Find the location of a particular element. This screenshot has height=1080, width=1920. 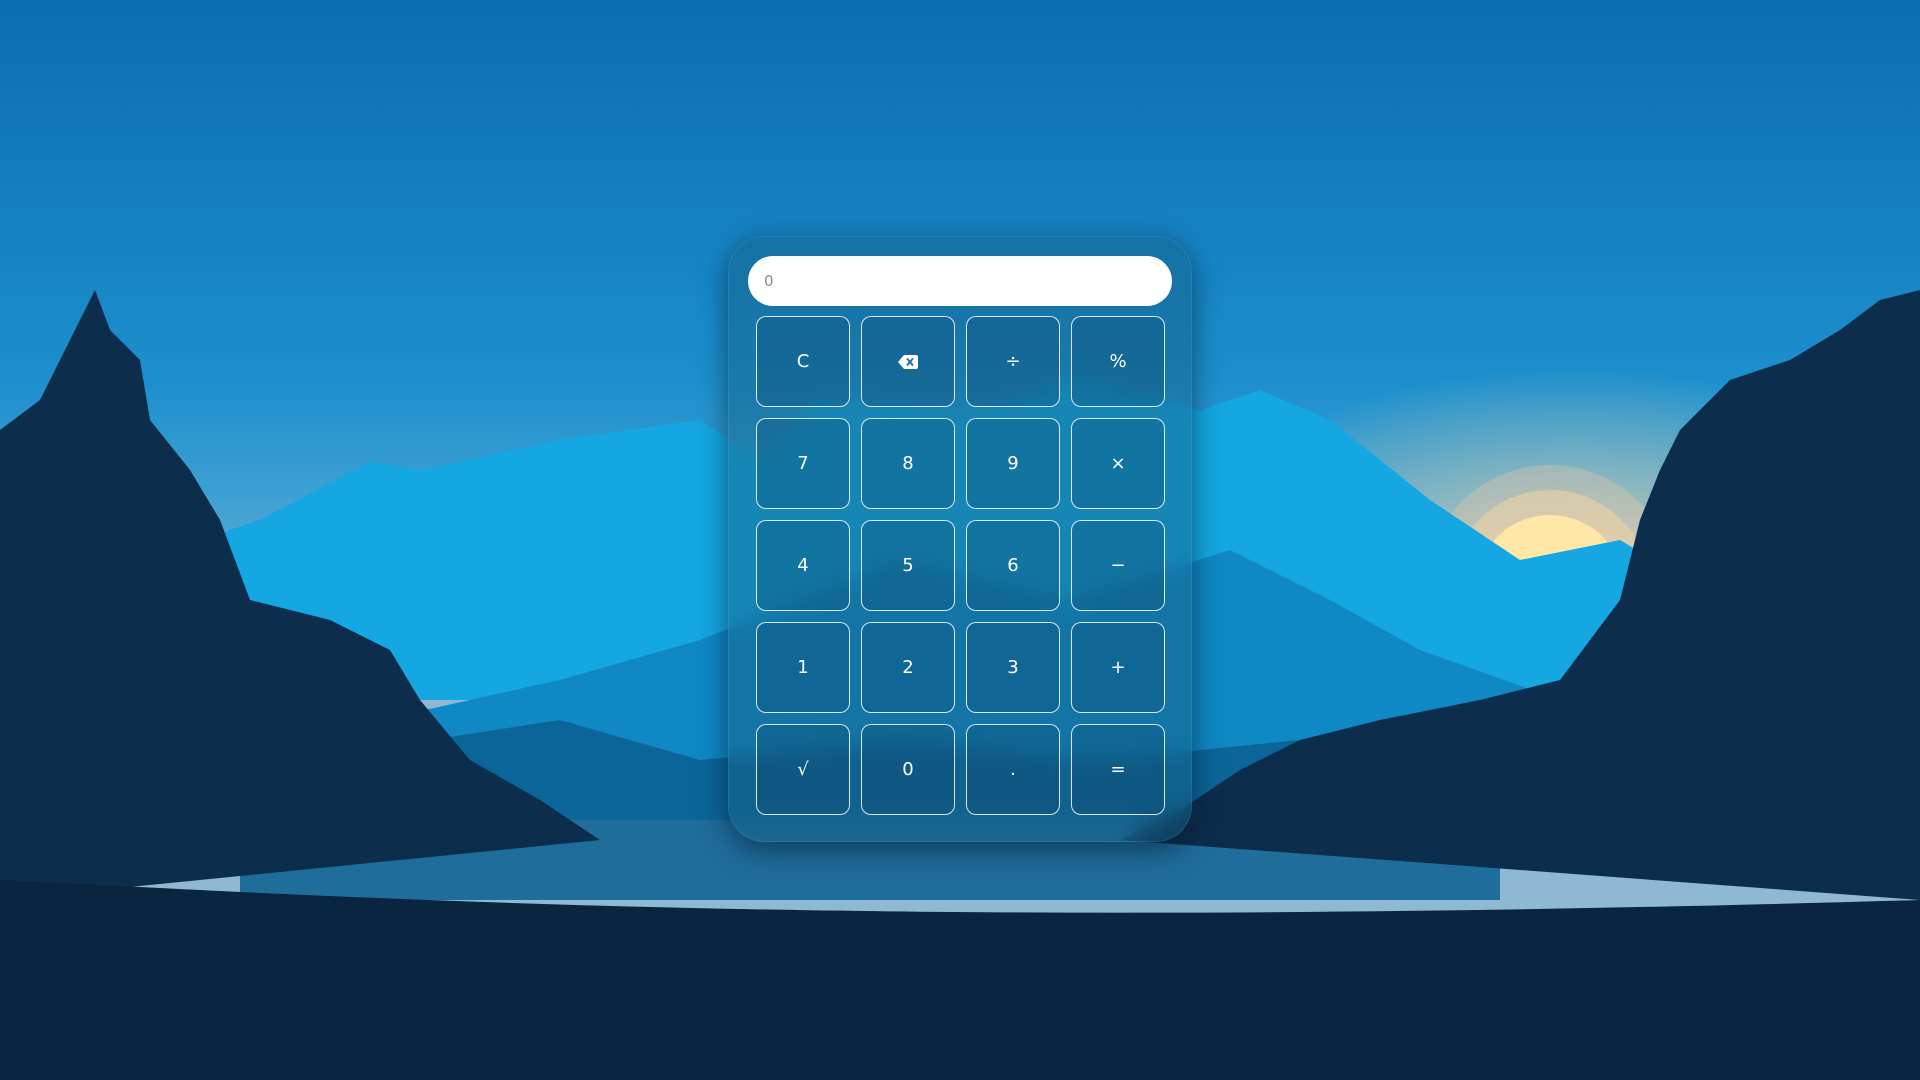

calculator-panel: C ÷ % 7 8 9 × 4 5 6 − 1 2 3 + √ 0 . = is located at coordinates (960, 539).